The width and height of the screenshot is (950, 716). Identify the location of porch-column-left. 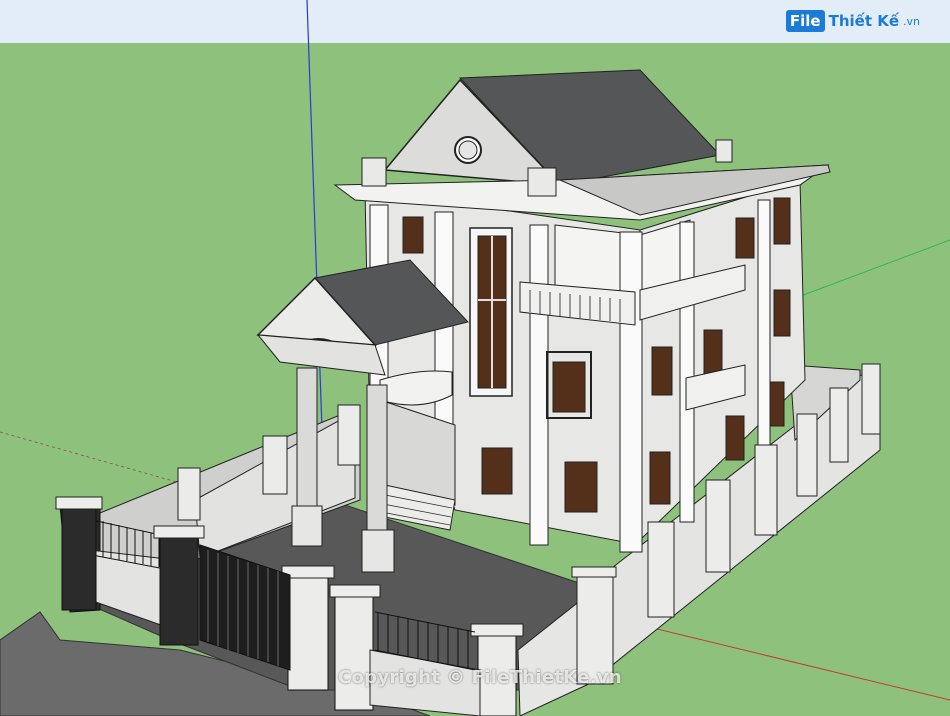
(307, 438).